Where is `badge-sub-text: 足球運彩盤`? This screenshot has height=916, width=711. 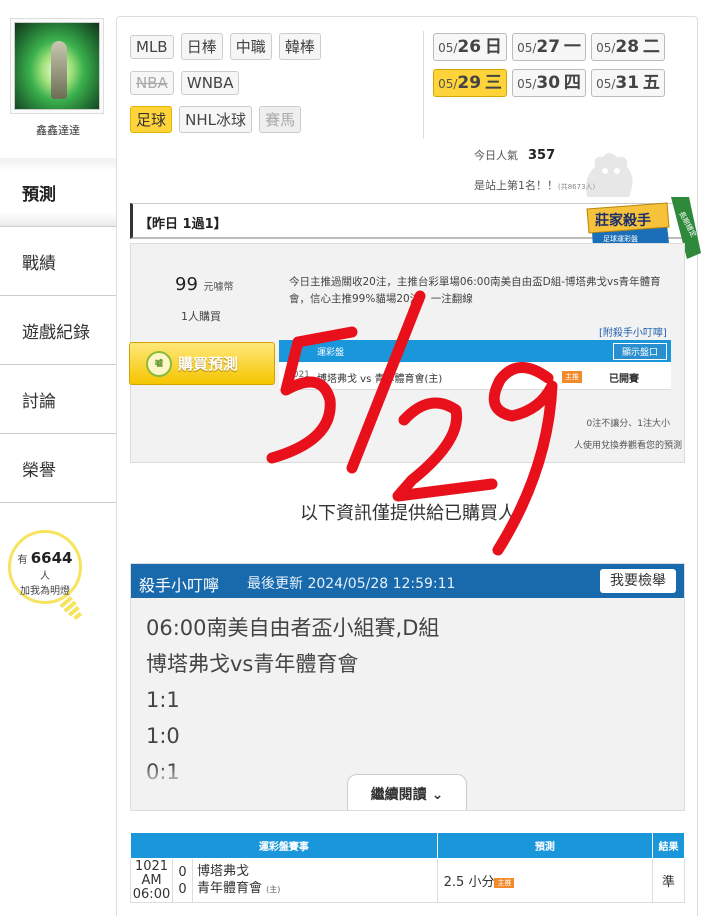 badge-sub-text: 足球運彩盤 is located at coordinates (620, 238).